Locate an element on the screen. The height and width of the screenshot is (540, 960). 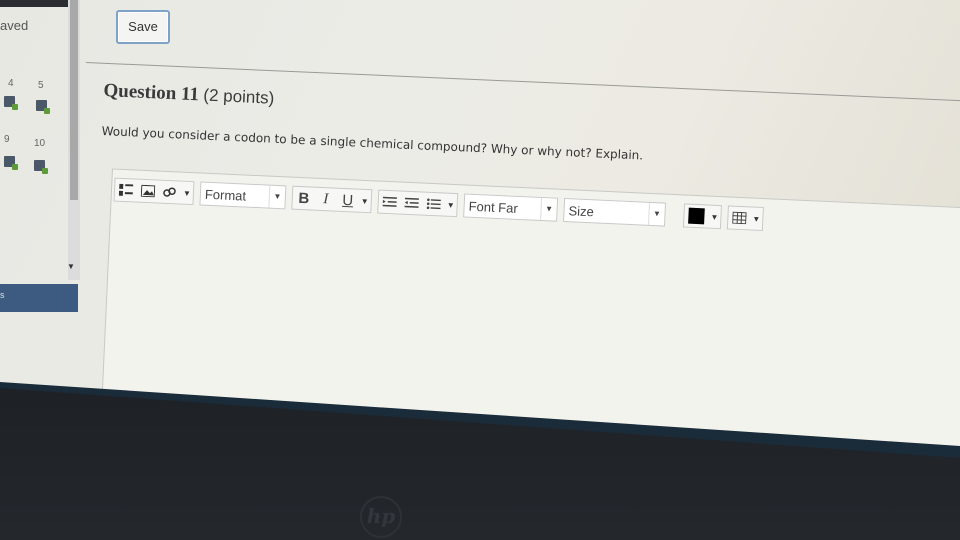
hp-logo: hp is located at coordinates (381, 517).